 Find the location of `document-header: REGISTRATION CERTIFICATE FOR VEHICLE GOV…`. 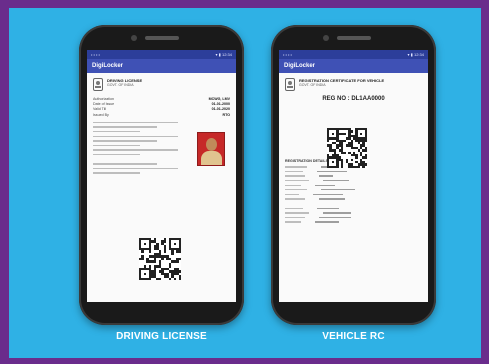

document-header: REGISTRATION CERTIFICATE FOR VEHICLE GOV… is located at coordinates (353, 84).